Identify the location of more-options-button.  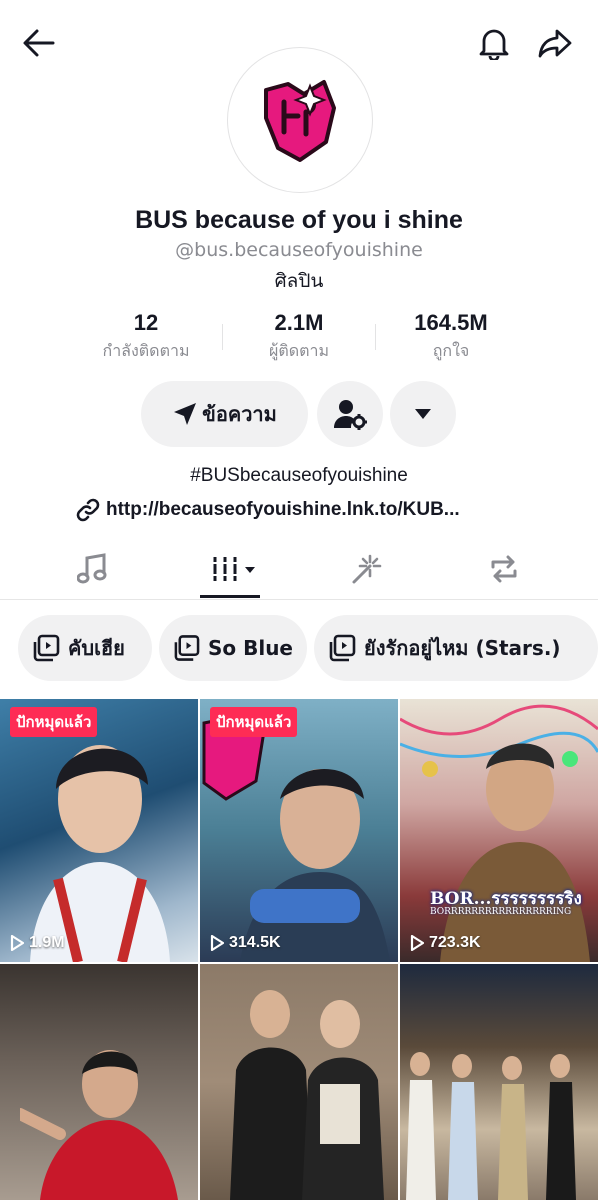
(423, 414).